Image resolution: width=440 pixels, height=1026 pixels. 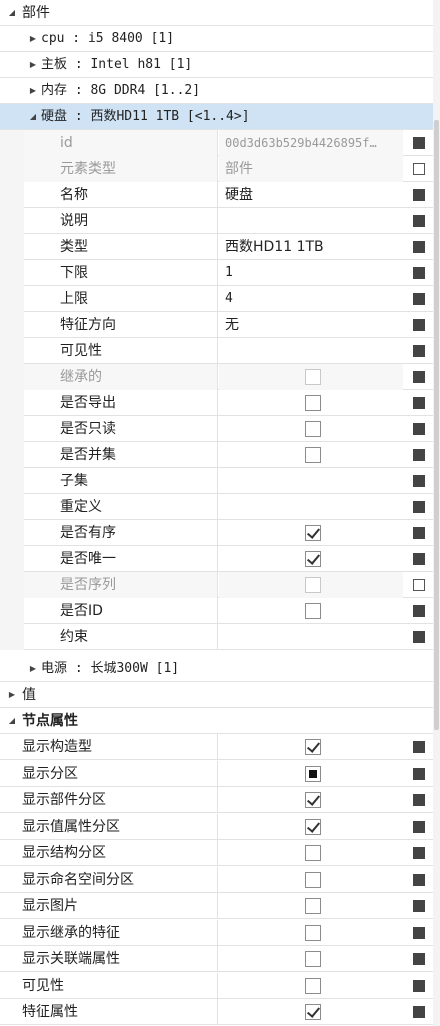 I want to click on property-row: 是否唯一, so click(x=216, y=559).